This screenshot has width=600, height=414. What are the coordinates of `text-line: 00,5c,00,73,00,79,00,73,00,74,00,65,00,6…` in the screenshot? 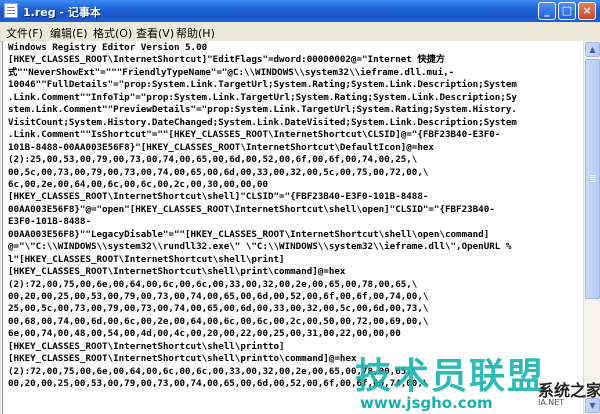 It's located at (218, 172).